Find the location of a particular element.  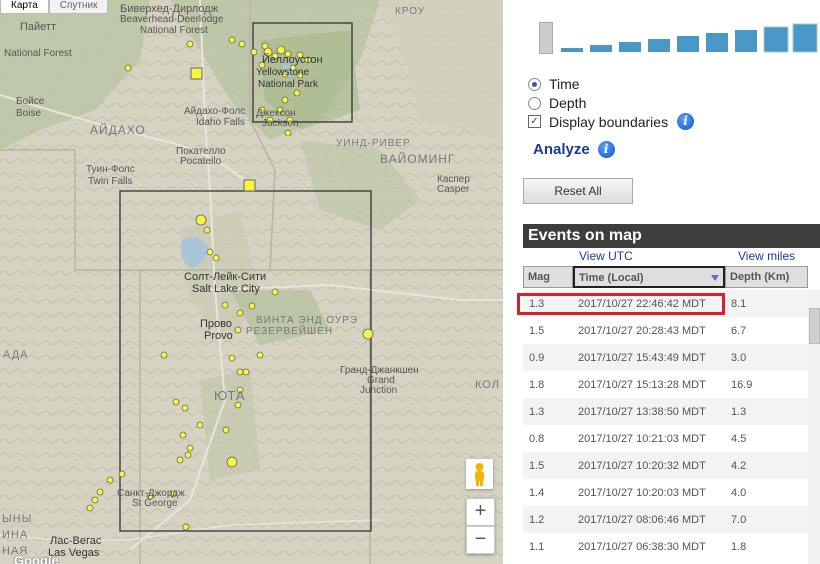

table-row: 0.8 2017/10/27 10:21:03 MDT 4.5 is located at coordinates (665, 438).